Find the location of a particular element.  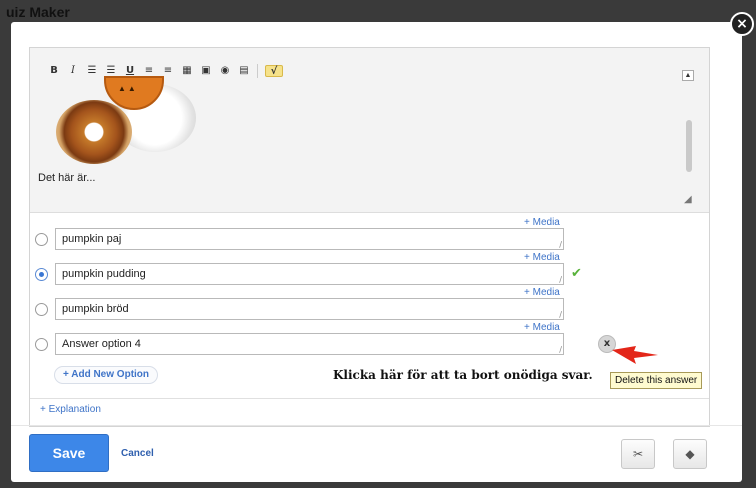

delete-answer-button: x is located at coordinates (607, 344).